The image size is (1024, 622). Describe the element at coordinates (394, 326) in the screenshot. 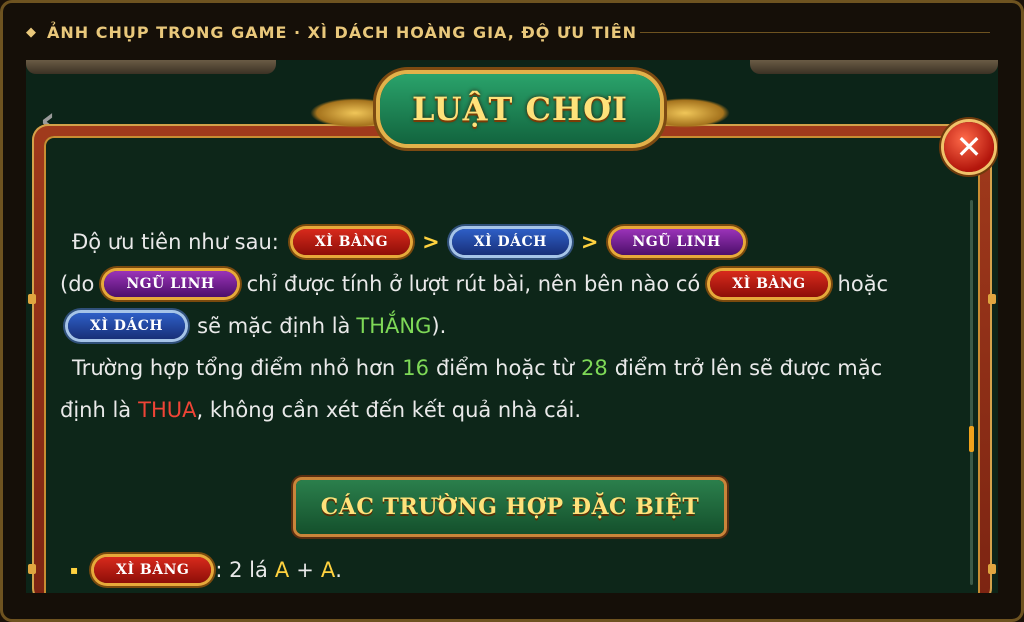

I see `win-label: THẮNG` at that location.